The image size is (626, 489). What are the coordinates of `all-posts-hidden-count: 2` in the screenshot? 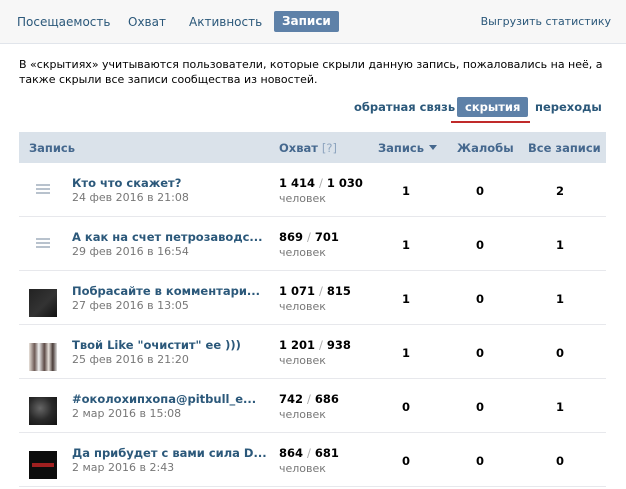 It's located at (559, 191).